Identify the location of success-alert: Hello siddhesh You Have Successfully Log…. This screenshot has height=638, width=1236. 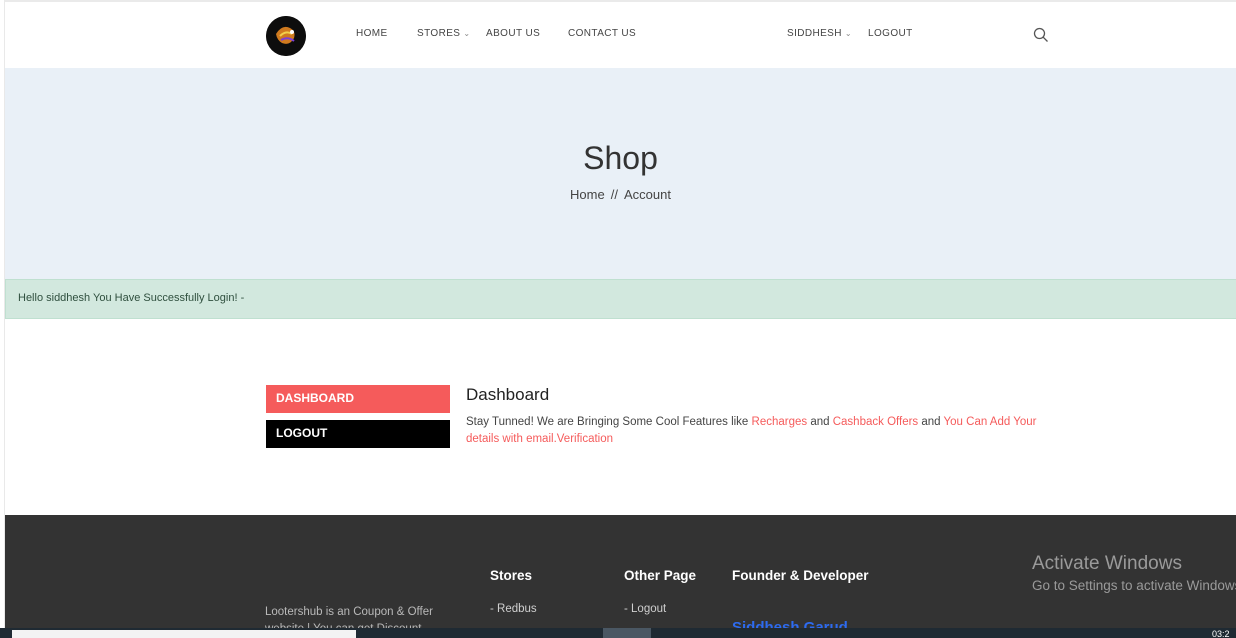
(620, 299).